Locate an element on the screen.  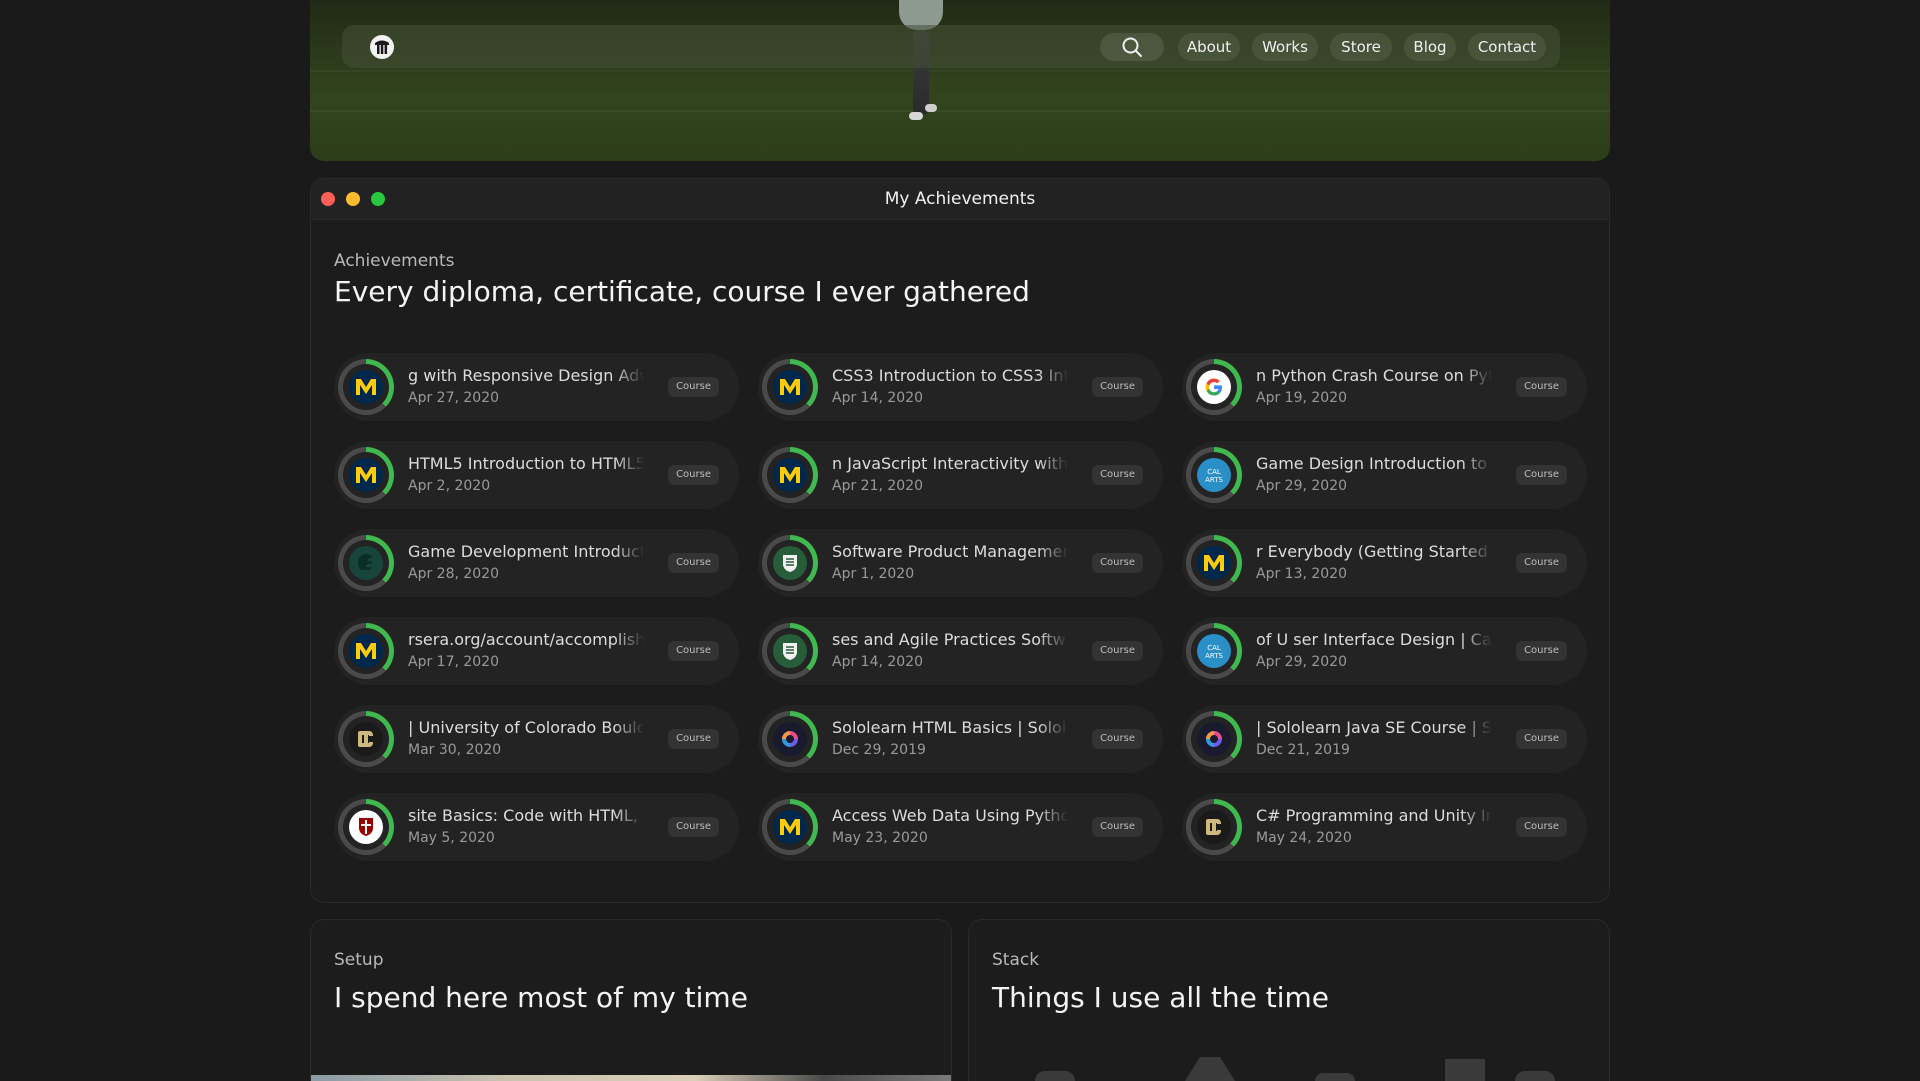
achievement-title: CSS3 Introduction to CSS3 Introduction is located at coordinates (950, 377).